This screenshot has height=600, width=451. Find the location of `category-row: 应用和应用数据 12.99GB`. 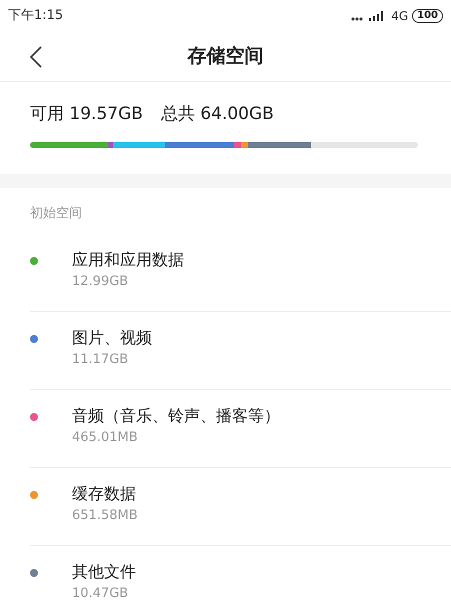

category-row: 应用和应用数据 12.99GB is located at coordinates (240, 273).